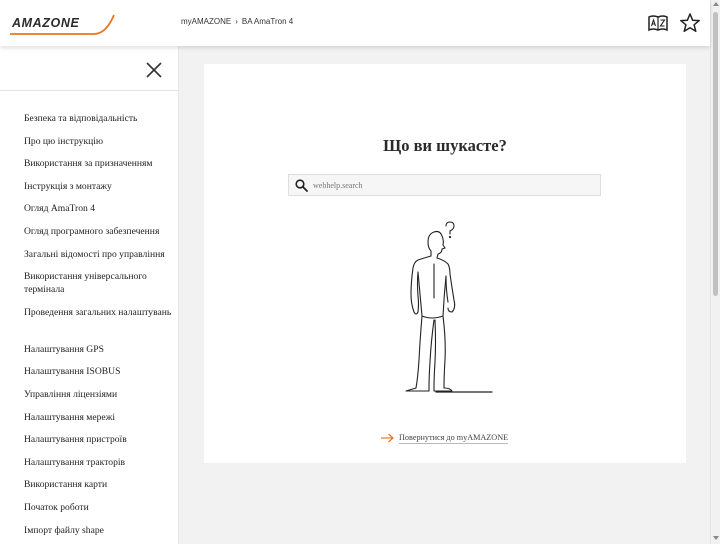 The width and height of the screenshot is (720, 544). Describe the element at coordinates (267, 21) in the screenshot. I see `breadcrumb-ba-amatron: BA AmaTron 4` at that location.